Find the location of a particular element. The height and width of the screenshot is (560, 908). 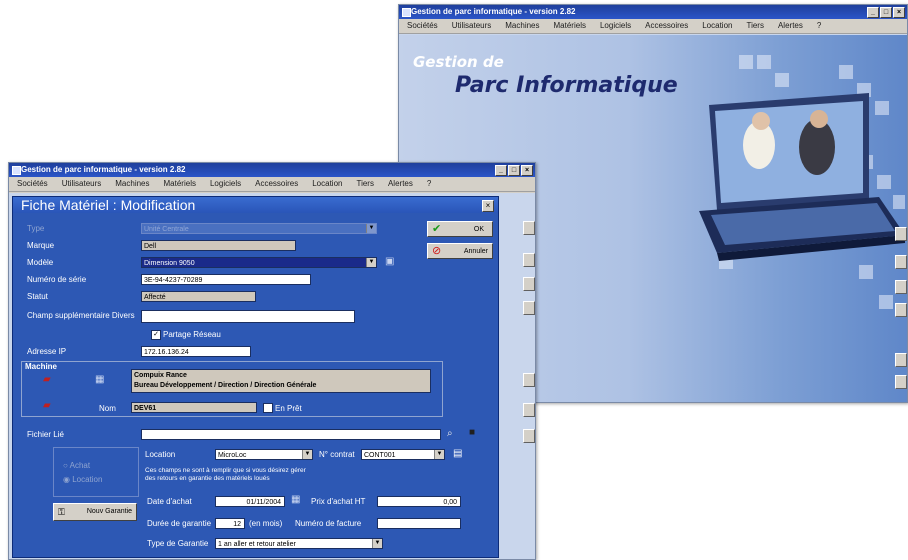

location-value: MicroLoc is located at coordinates (232, 455).